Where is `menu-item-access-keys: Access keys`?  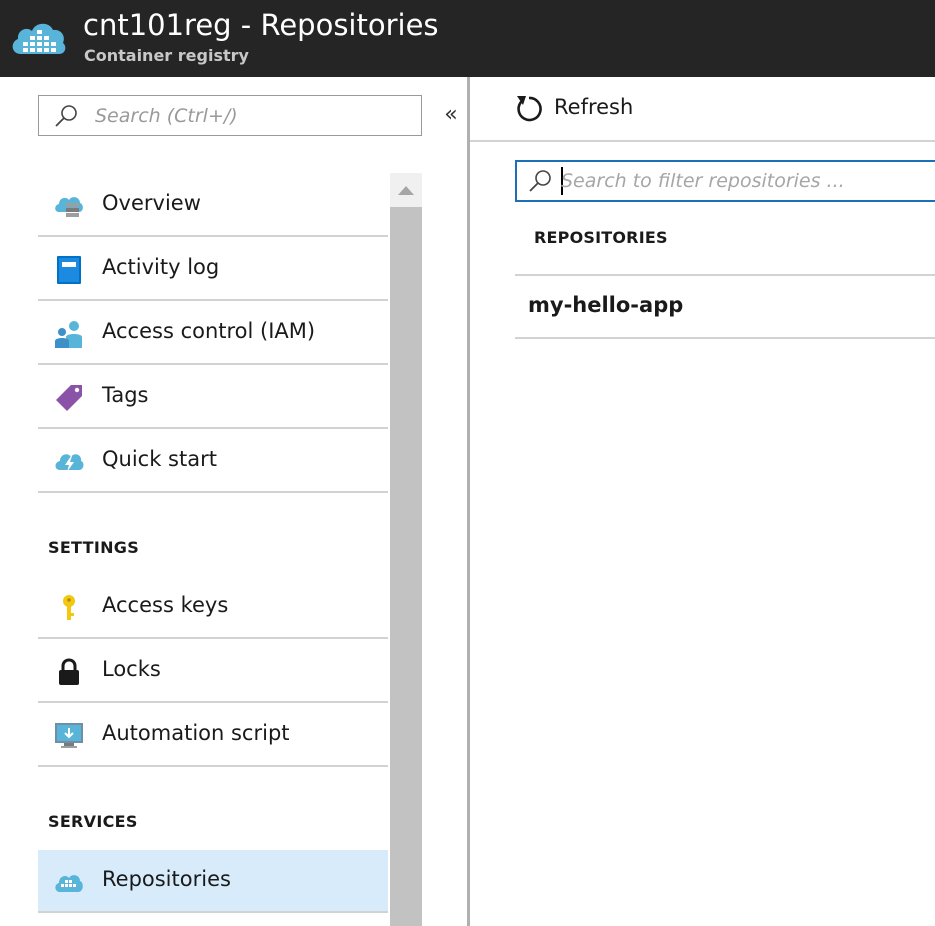 menu-item-access-keys: Access keys is located at coordinates (213, 607).